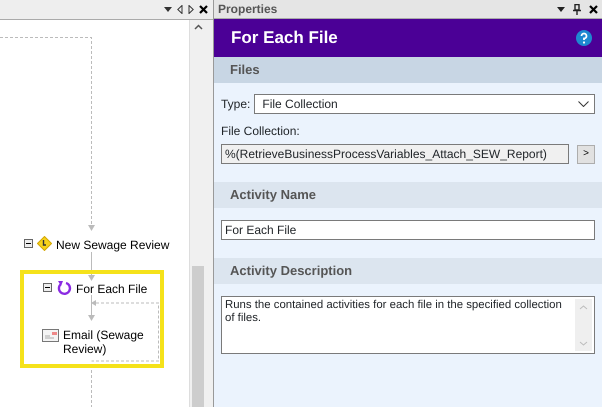 The height and width of the screenshot is (407, 602). Describe the element at coordinates (91, 267) in the screenshot. I see `connector-line` at that location.